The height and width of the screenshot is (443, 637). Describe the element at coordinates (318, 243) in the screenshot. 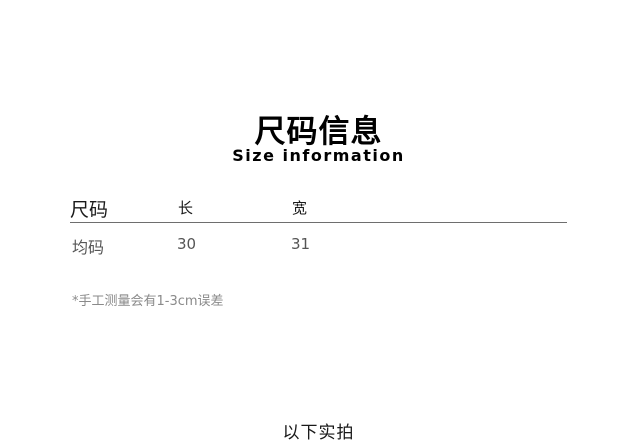

I see `table-row: 均码 30 31` at that location.